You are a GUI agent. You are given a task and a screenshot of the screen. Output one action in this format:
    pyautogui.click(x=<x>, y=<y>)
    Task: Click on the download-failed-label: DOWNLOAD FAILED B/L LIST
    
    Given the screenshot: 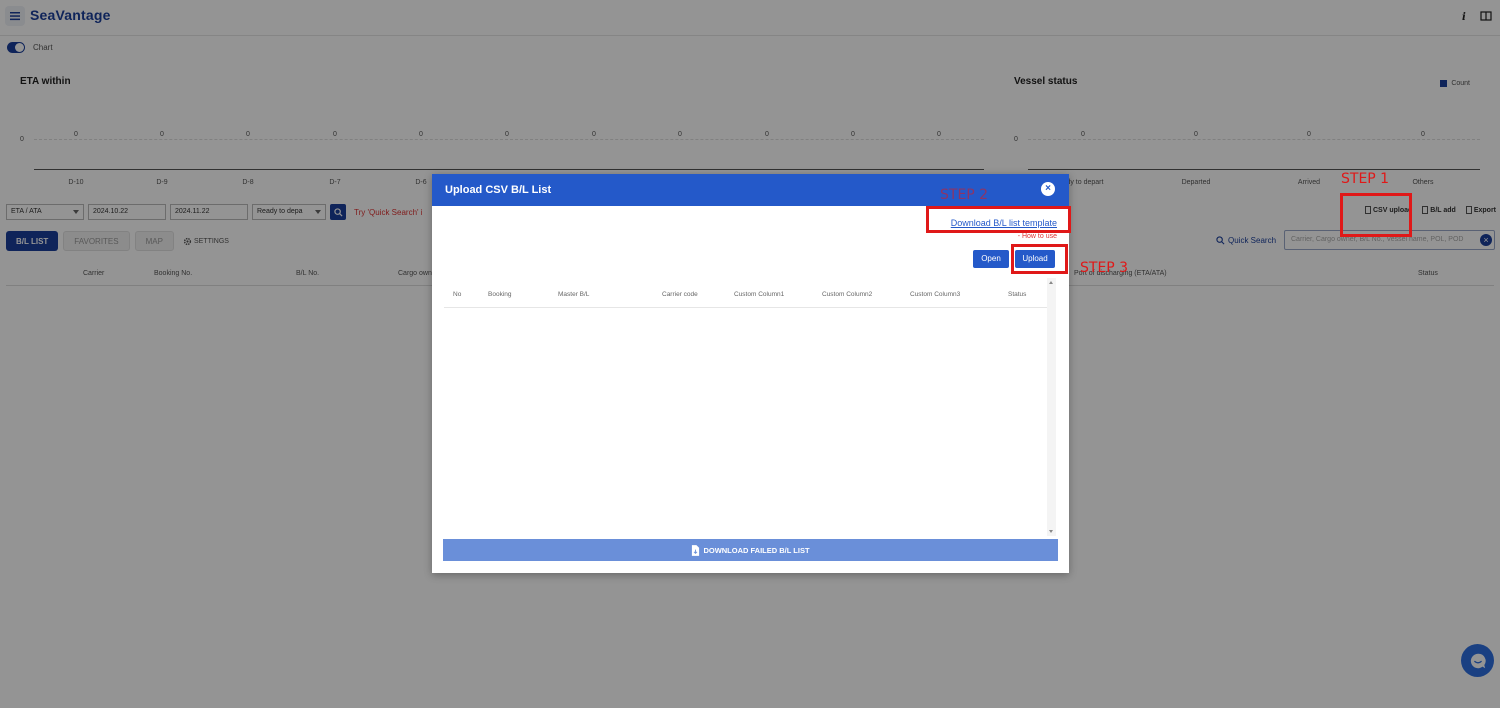 What is the action you would take?
    pyautogui.click(x=756, y=550)
    